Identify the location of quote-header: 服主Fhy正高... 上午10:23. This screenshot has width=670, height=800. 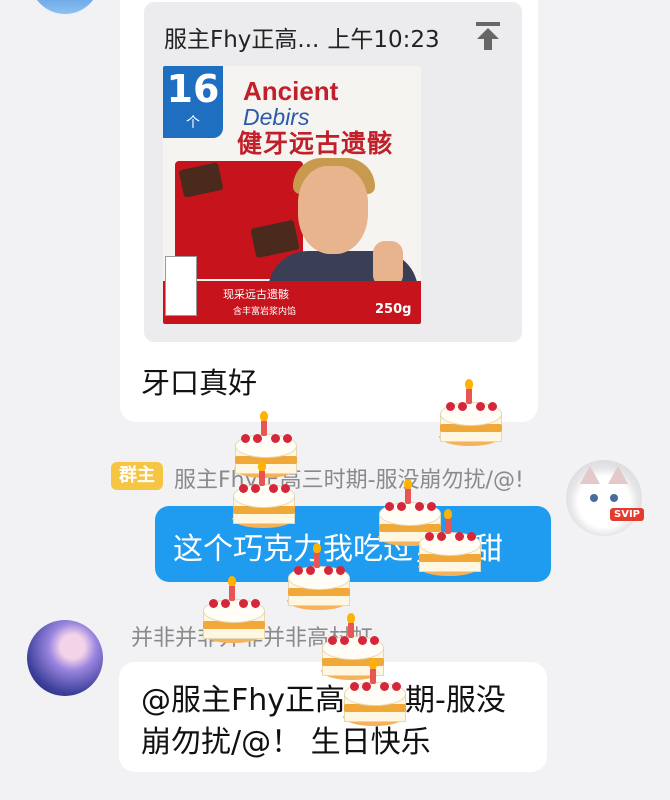
(302, 37).